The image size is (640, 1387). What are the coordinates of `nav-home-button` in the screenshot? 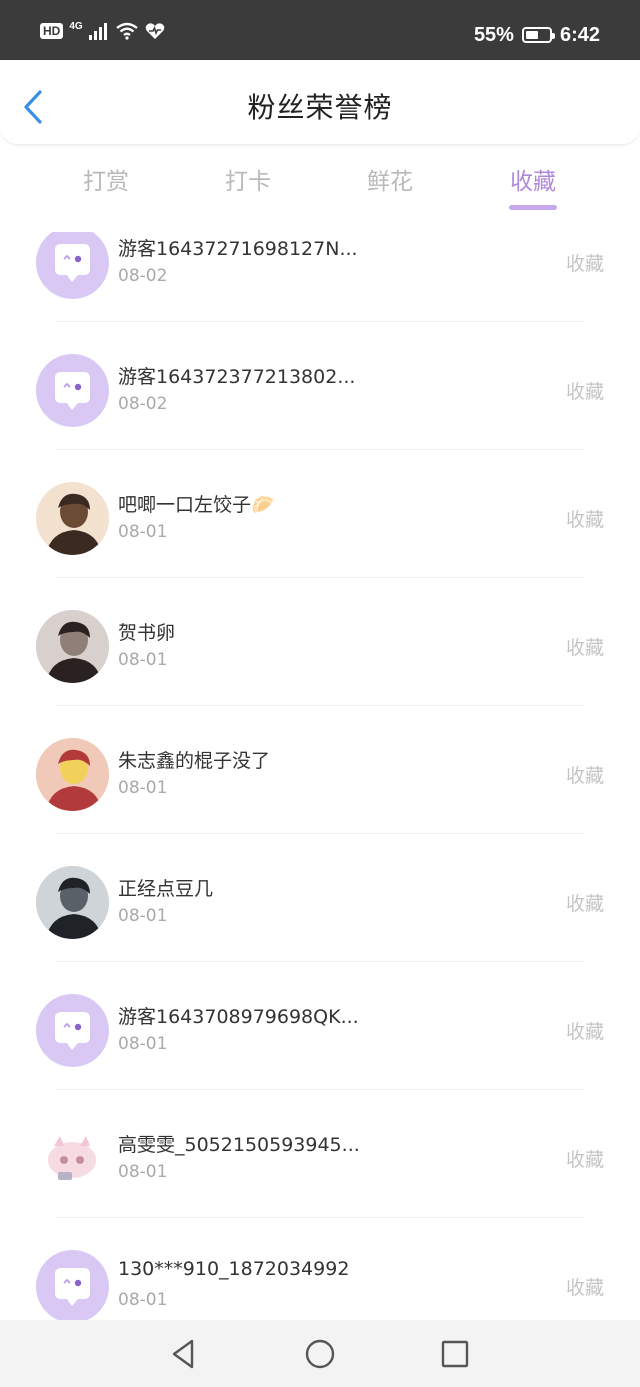 It's located at (320, 1354).